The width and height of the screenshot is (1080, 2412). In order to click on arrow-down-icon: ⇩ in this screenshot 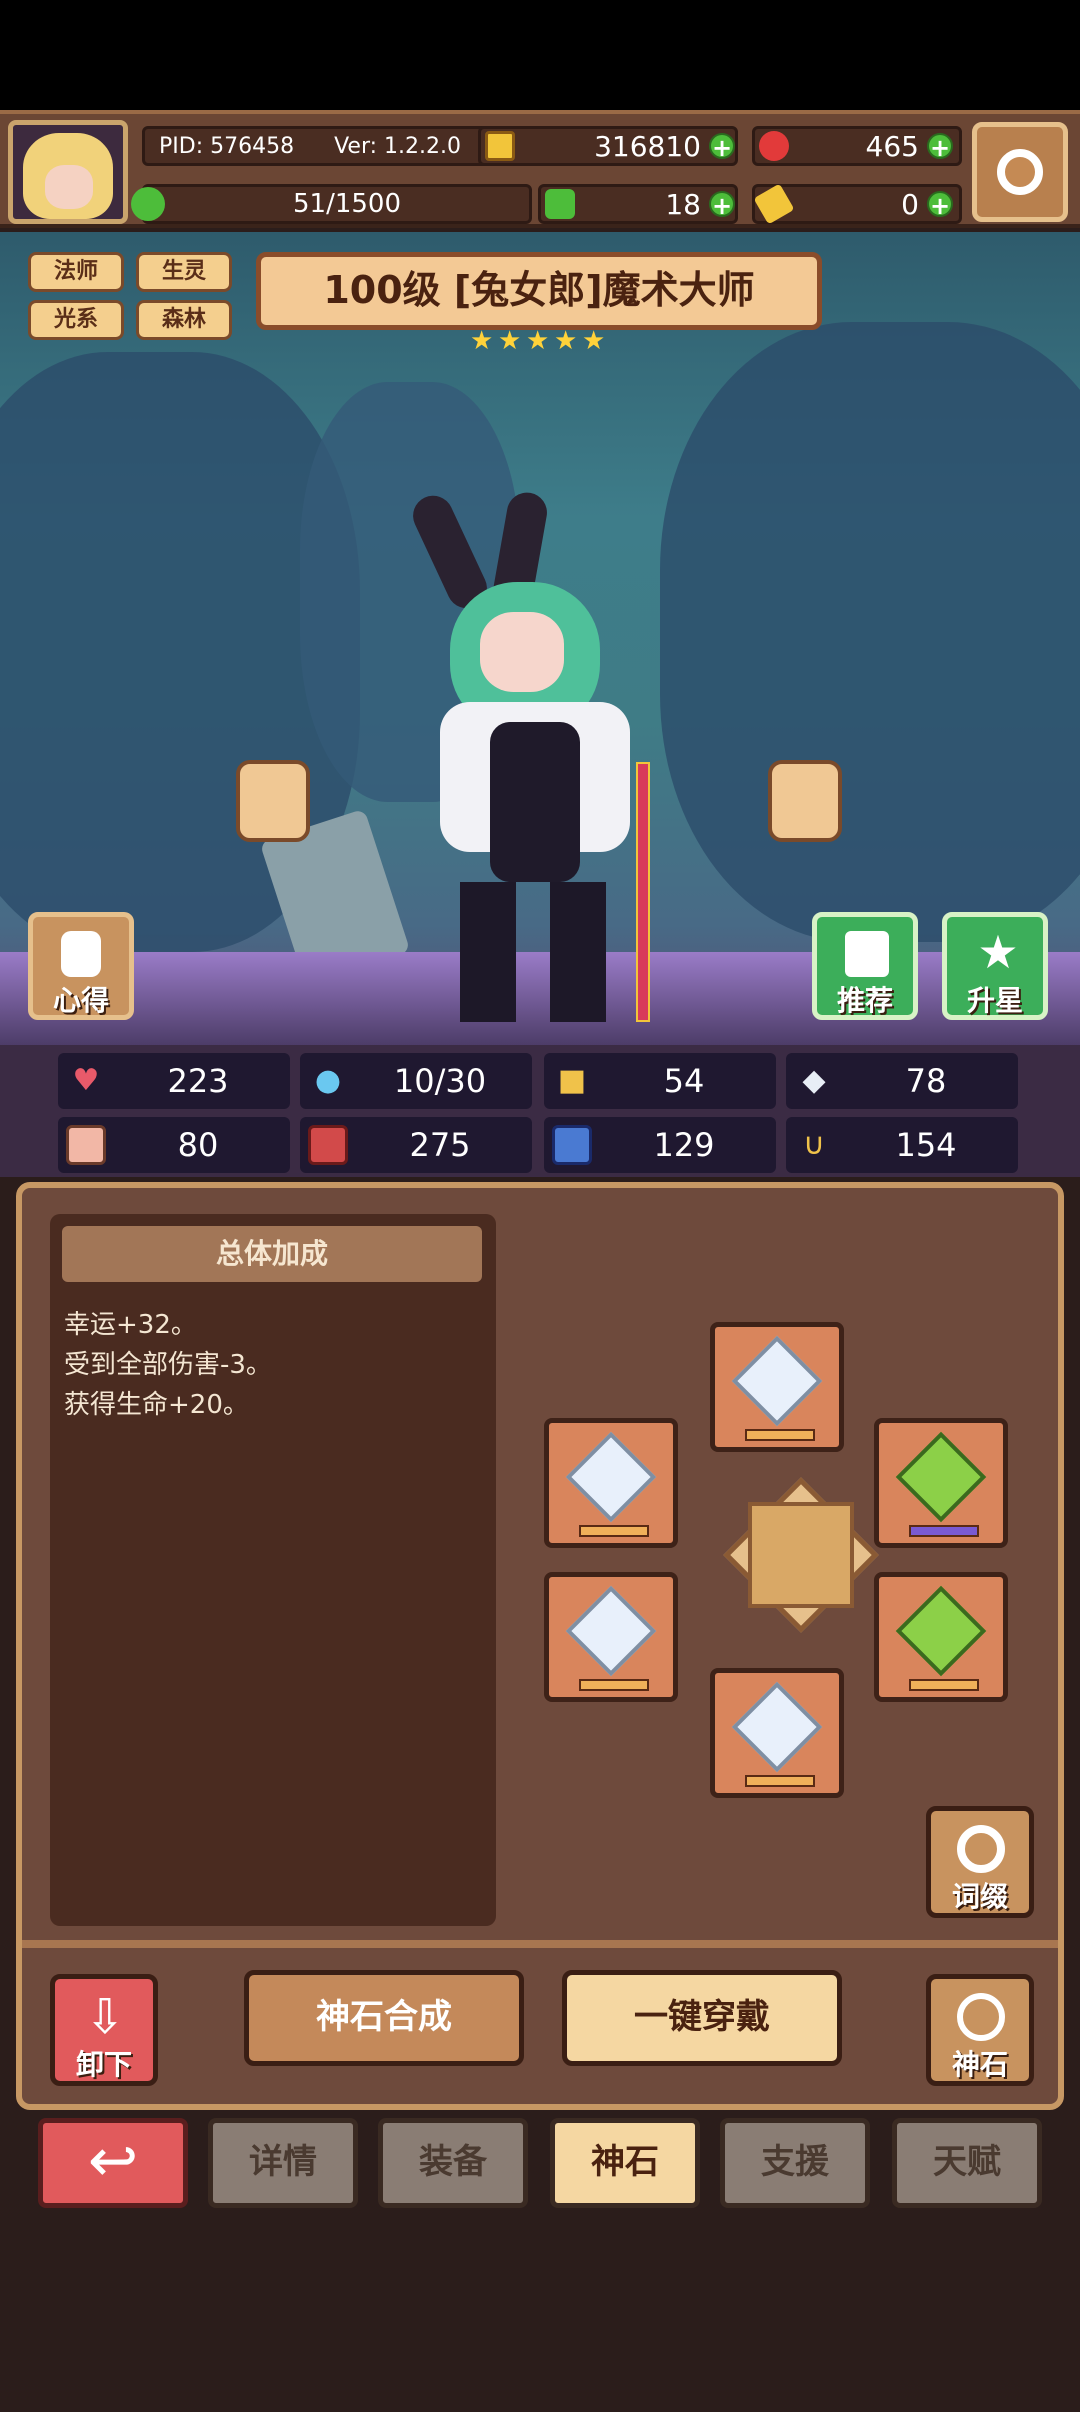, I will do `click(105, 2017)`.